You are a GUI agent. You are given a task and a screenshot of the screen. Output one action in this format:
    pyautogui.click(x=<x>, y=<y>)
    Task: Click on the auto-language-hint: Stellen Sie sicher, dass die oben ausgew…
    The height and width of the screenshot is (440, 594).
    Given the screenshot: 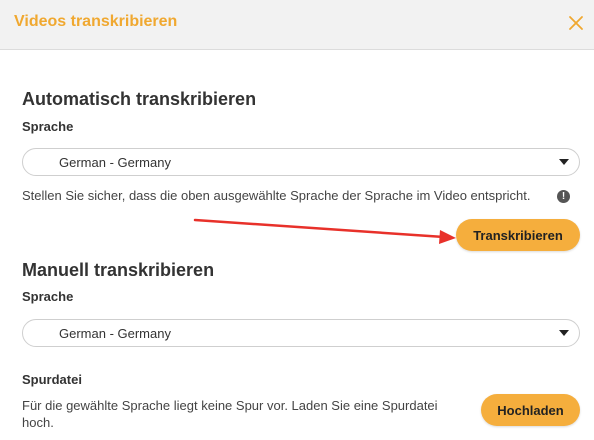 What is the action you would take?
    pyautogui.click(x=276, y=195)
    